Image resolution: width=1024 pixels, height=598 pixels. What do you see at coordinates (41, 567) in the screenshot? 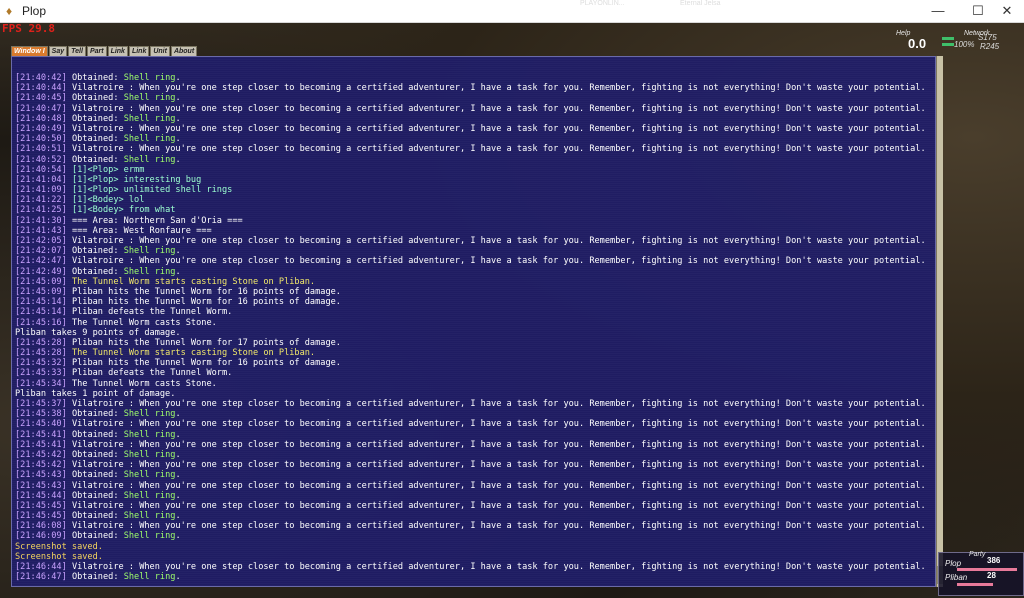
I see `chat-timestamp: [21:46:44]` at bounding box center [41, 567].